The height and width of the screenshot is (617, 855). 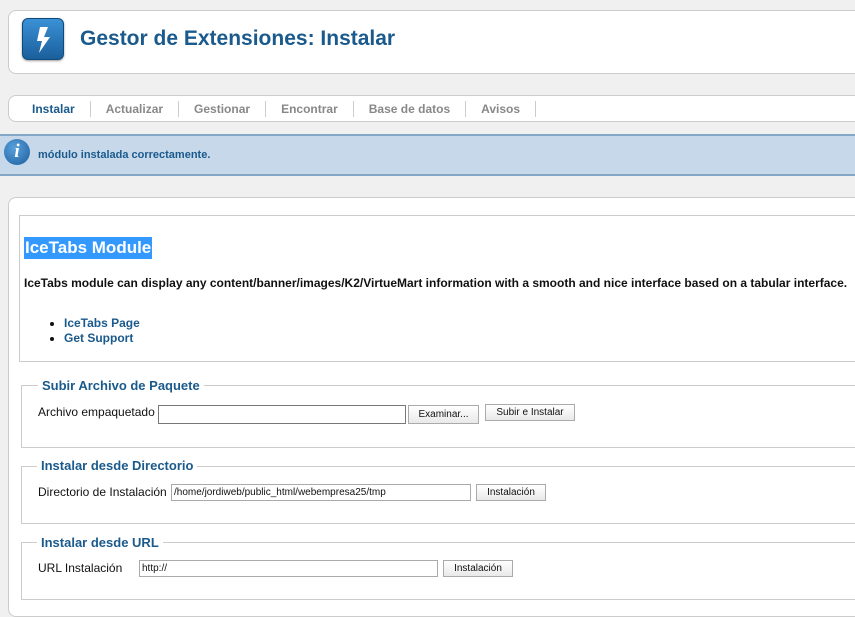 I want to click on tab-actualizar: Actualizar, so click(x=135, y=109).